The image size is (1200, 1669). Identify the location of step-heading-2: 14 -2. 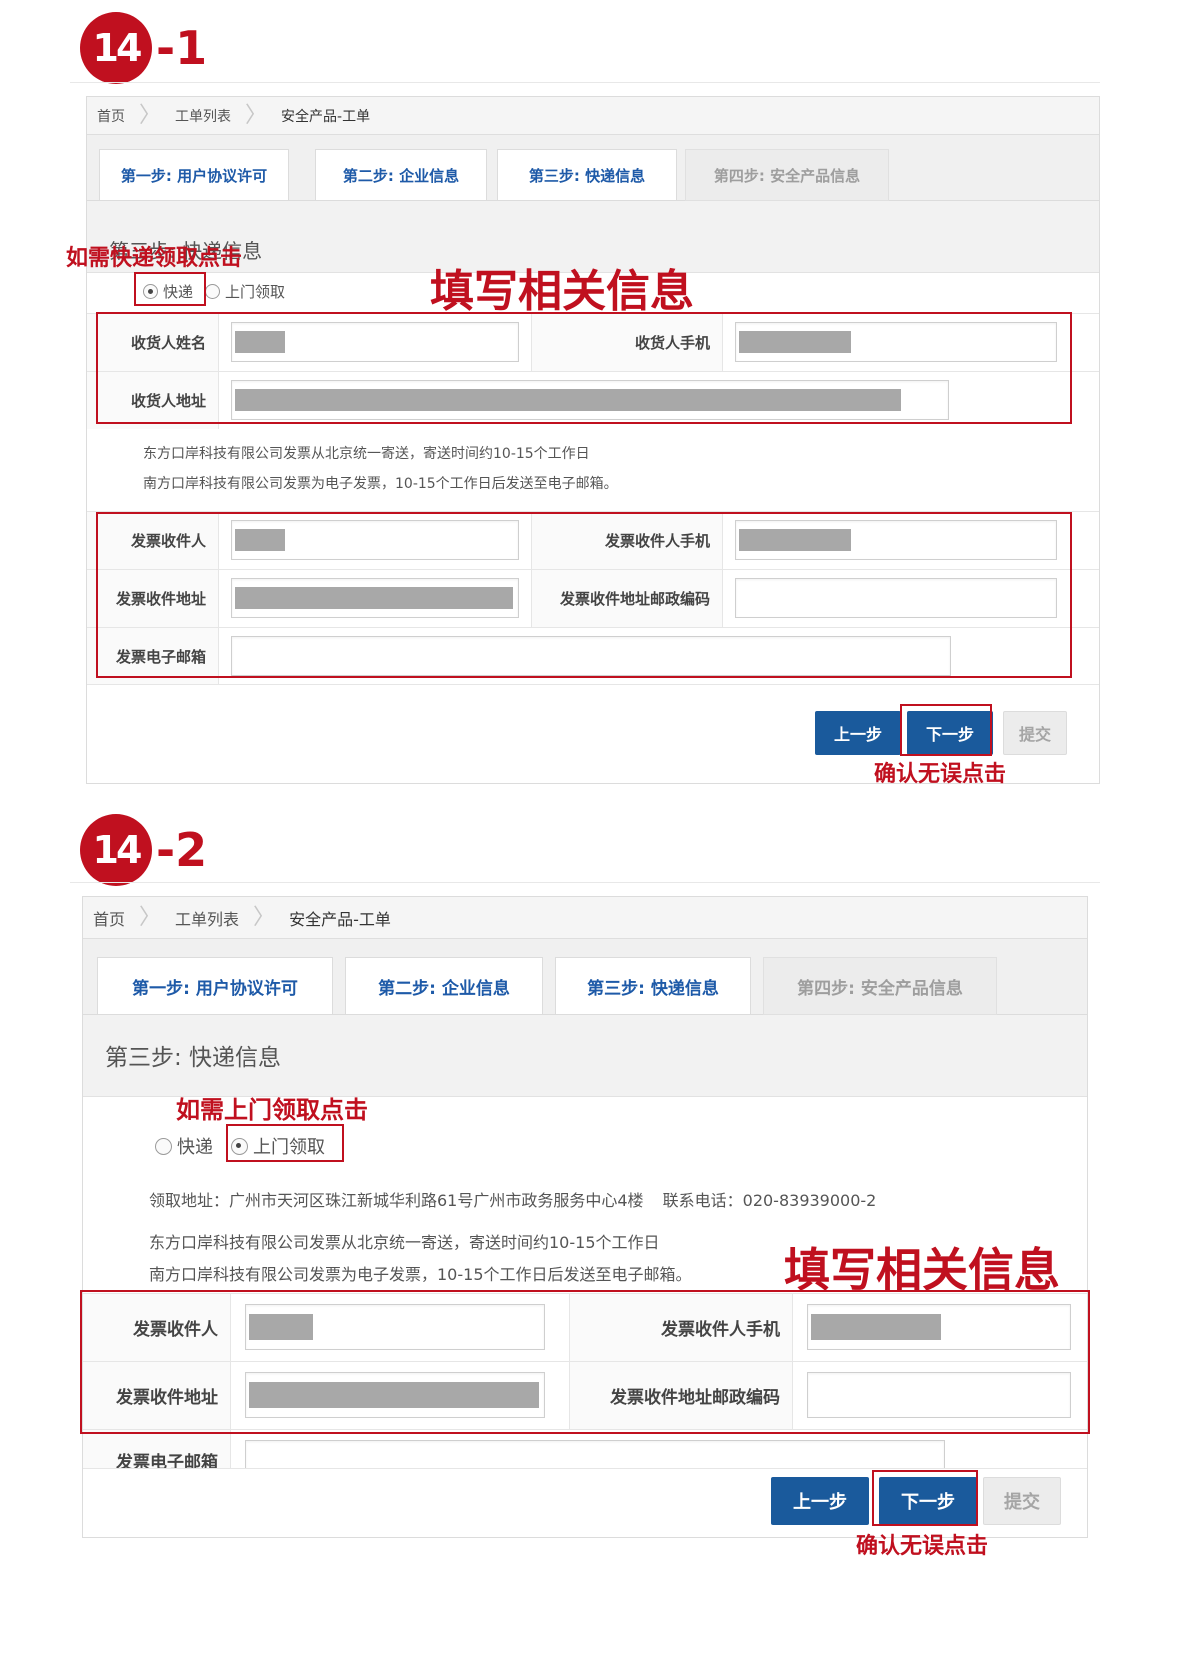
(143, 850).